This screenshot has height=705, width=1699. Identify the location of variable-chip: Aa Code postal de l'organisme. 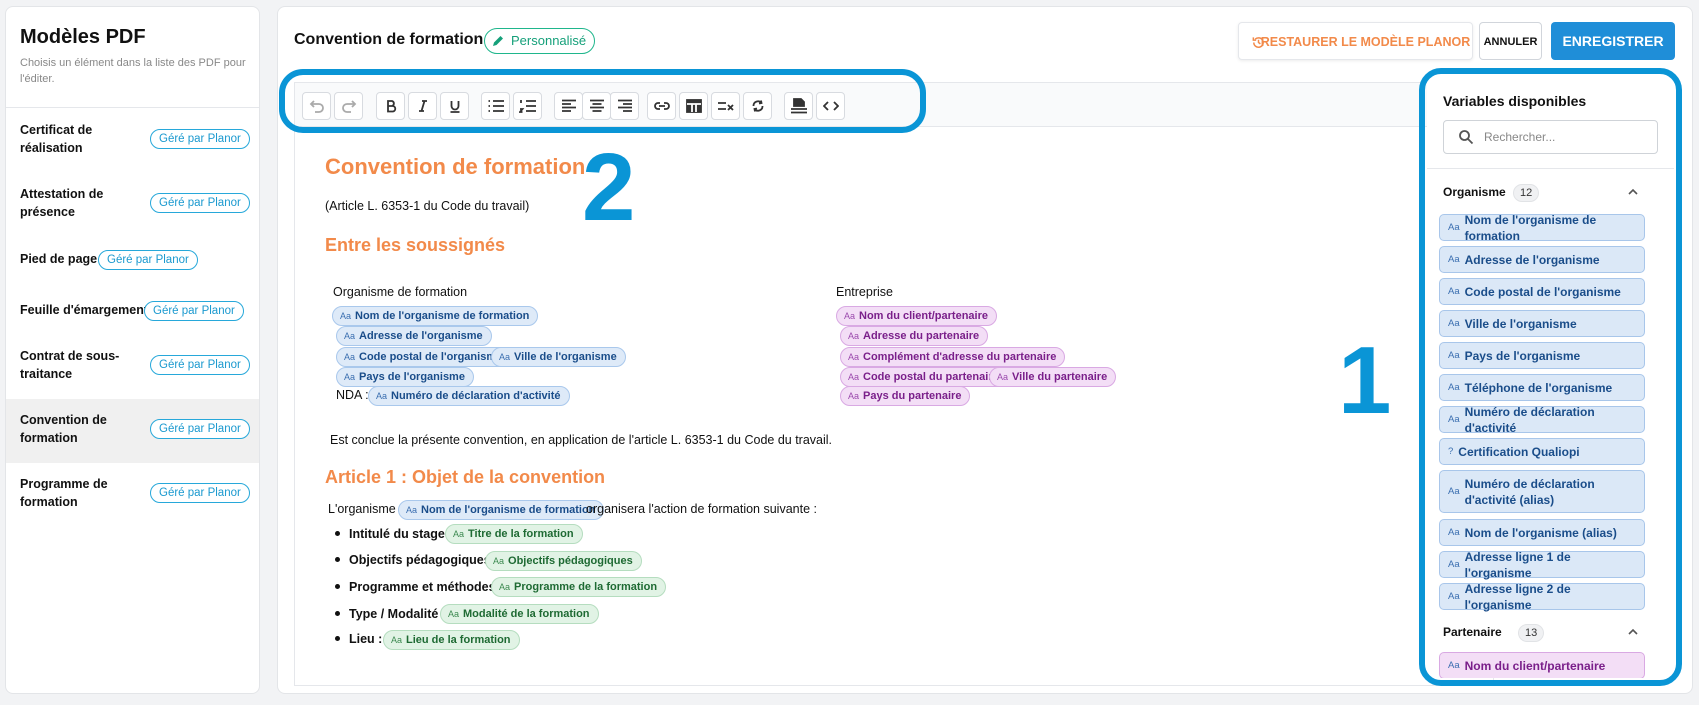
(424, 357).